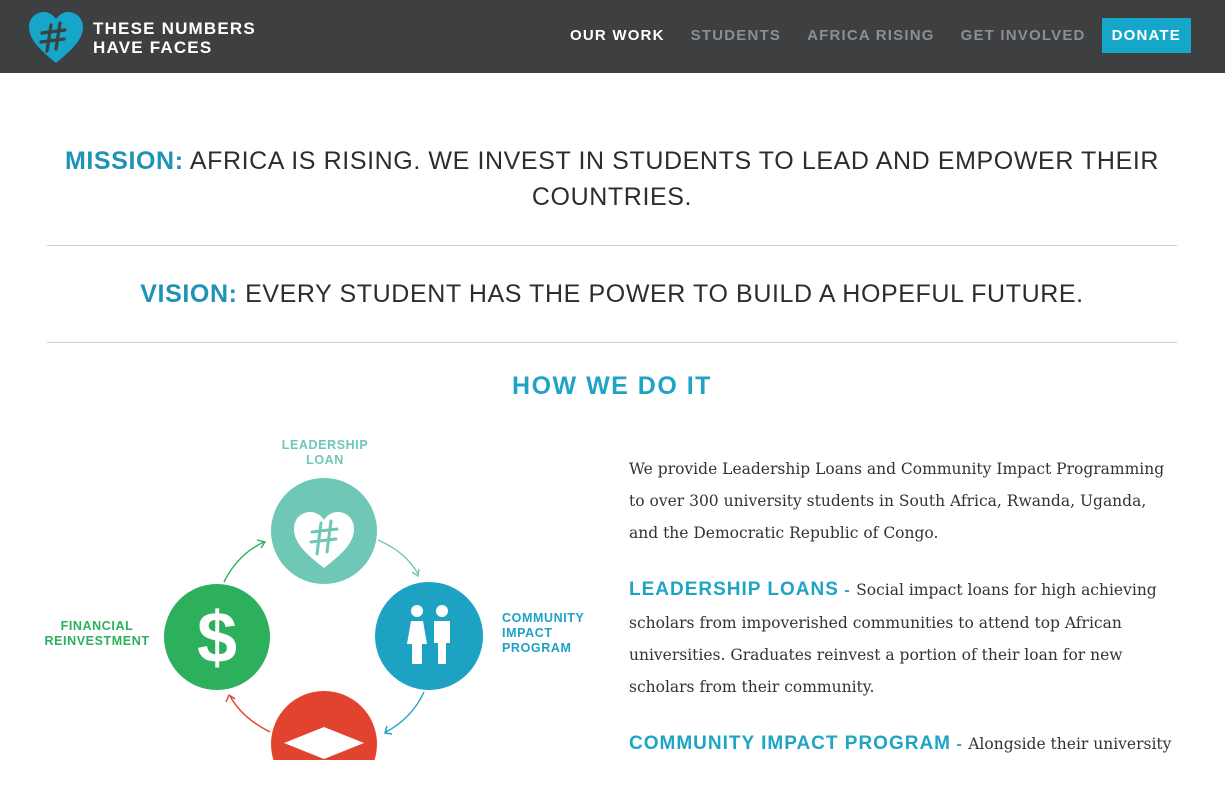 The image size is (1225, 786). I want to click on cycle-graphic: $, so click(323, 619).